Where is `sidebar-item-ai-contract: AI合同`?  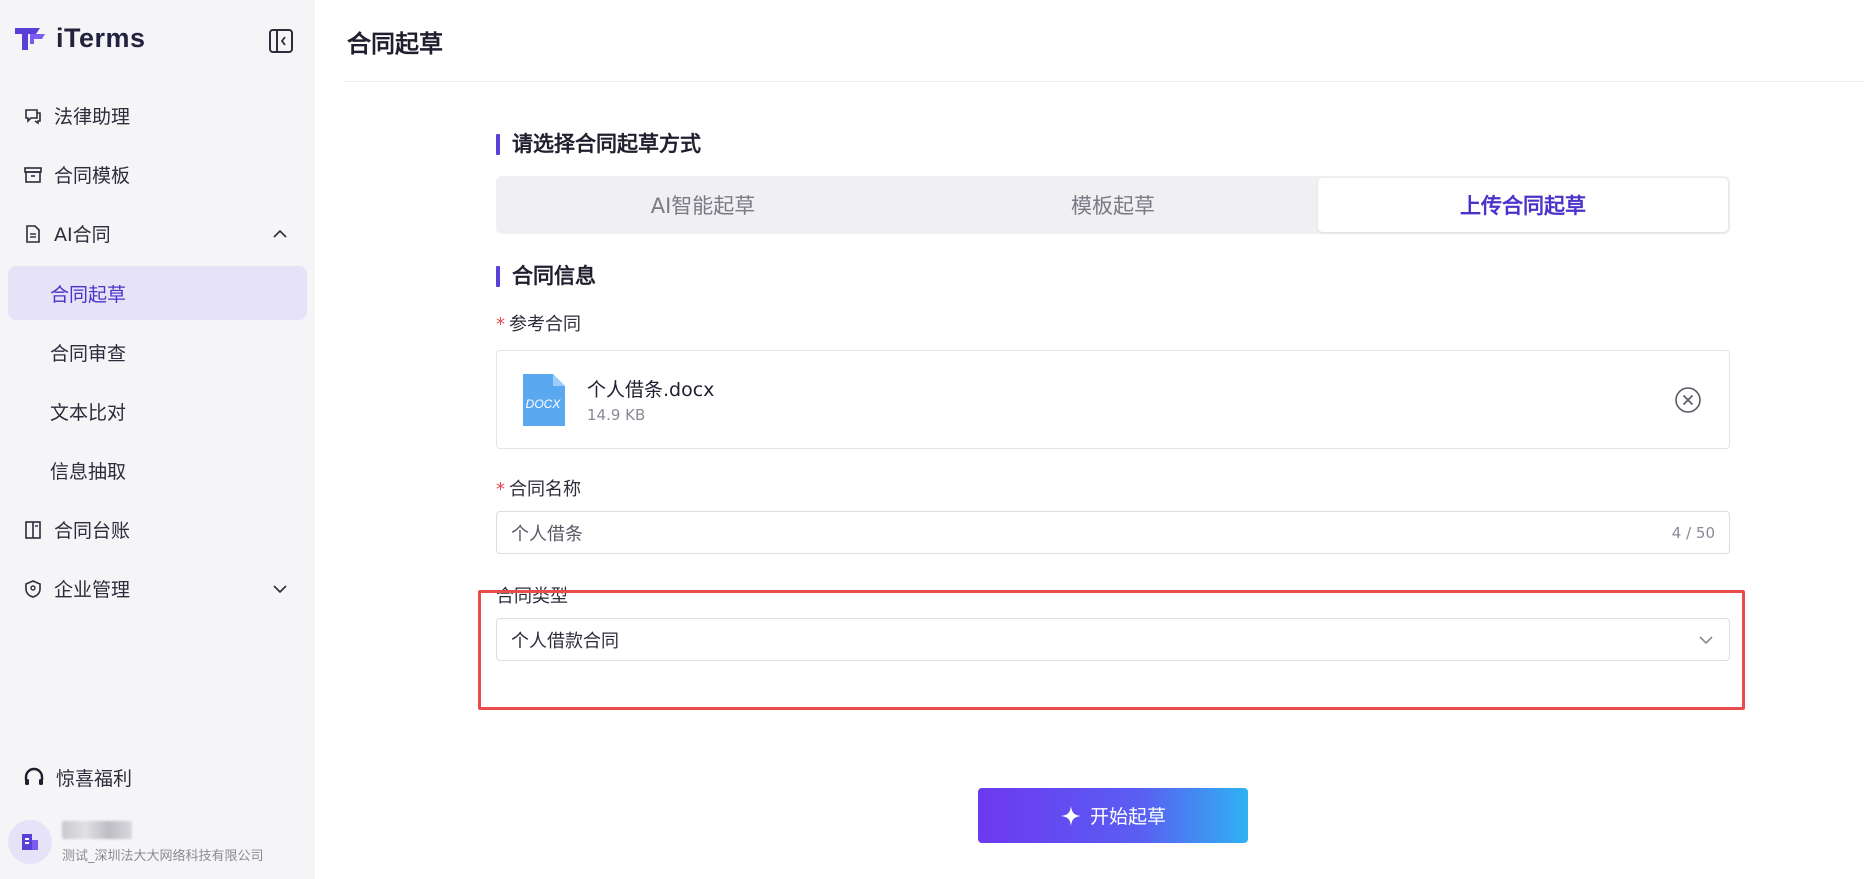 sidebar-item-ai-contract: AI合同 is located at coordinates (157, 233).